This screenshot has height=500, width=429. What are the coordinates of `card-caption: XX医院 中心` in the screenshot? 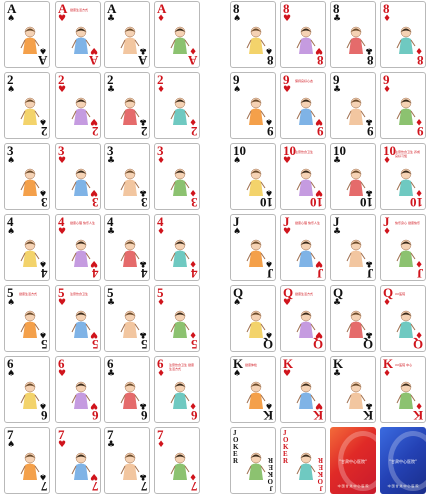 It's located at (404, 365).